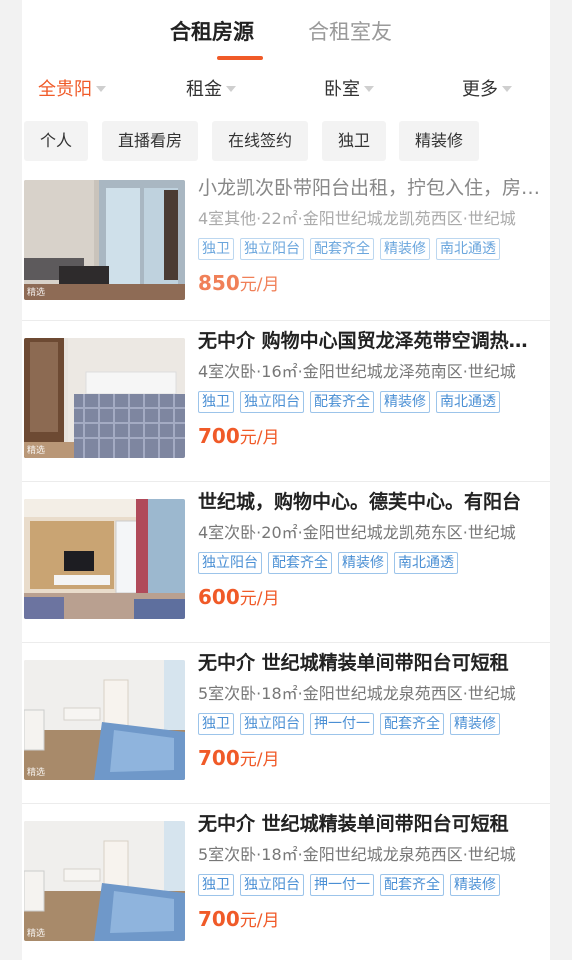 The image size is (572, 960). What do you see at coordinates (240, 58) in the screenshot?
I see `active-tab-indicator` at bounding box center [240, 58].